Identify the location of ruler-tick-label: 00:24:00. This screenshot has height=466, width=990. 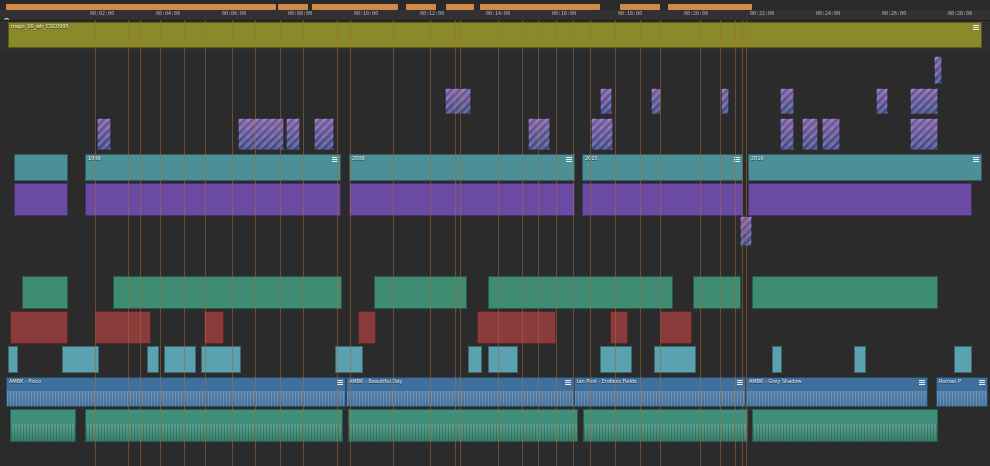
(828, 14).